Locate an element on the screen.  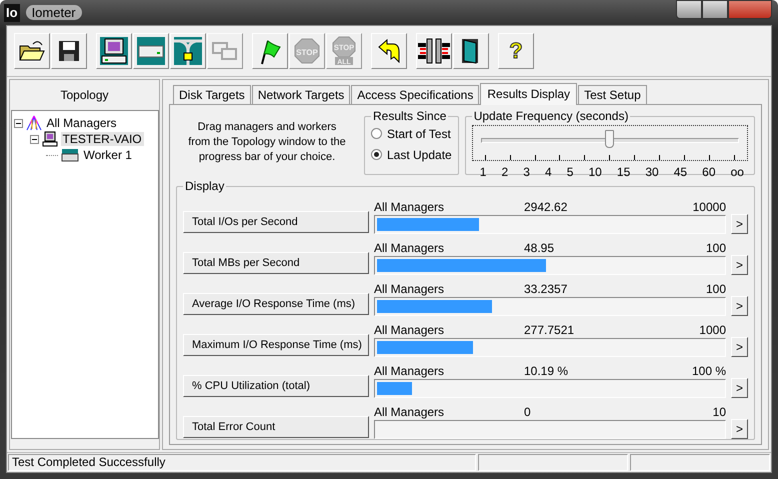
tick-label: 3 is located at coordinates (526, 172).